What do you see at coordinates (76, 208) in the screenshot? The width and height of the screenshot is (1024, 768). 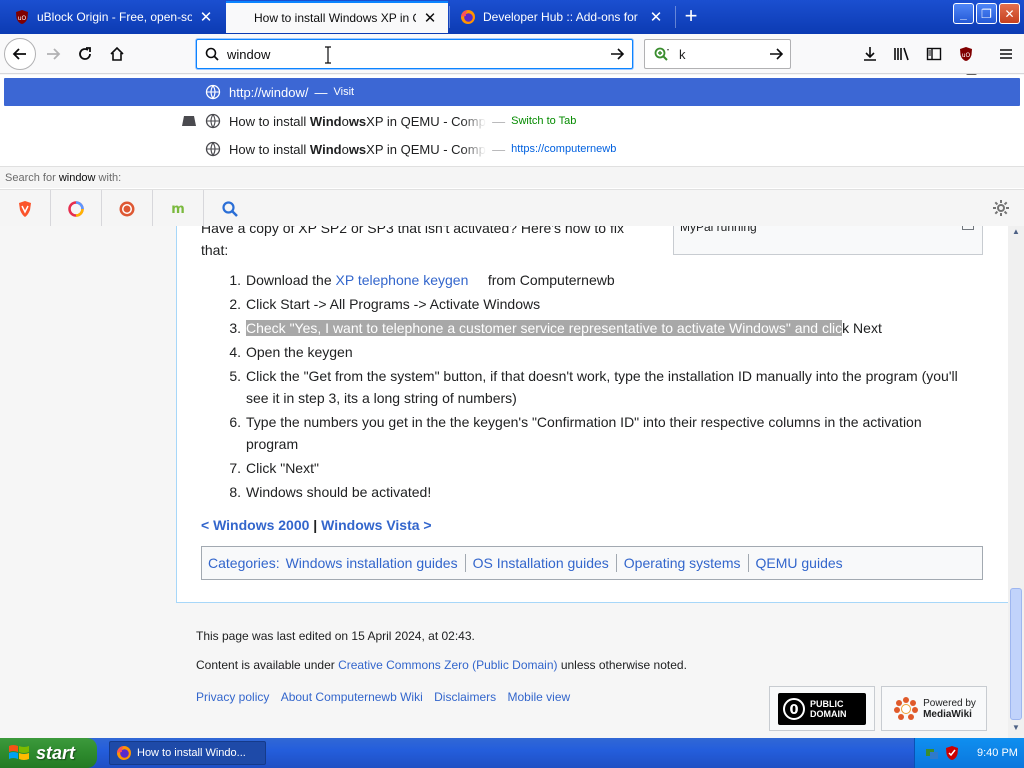 I see `qwant-engine-icon` at bounding box center [76, 208].